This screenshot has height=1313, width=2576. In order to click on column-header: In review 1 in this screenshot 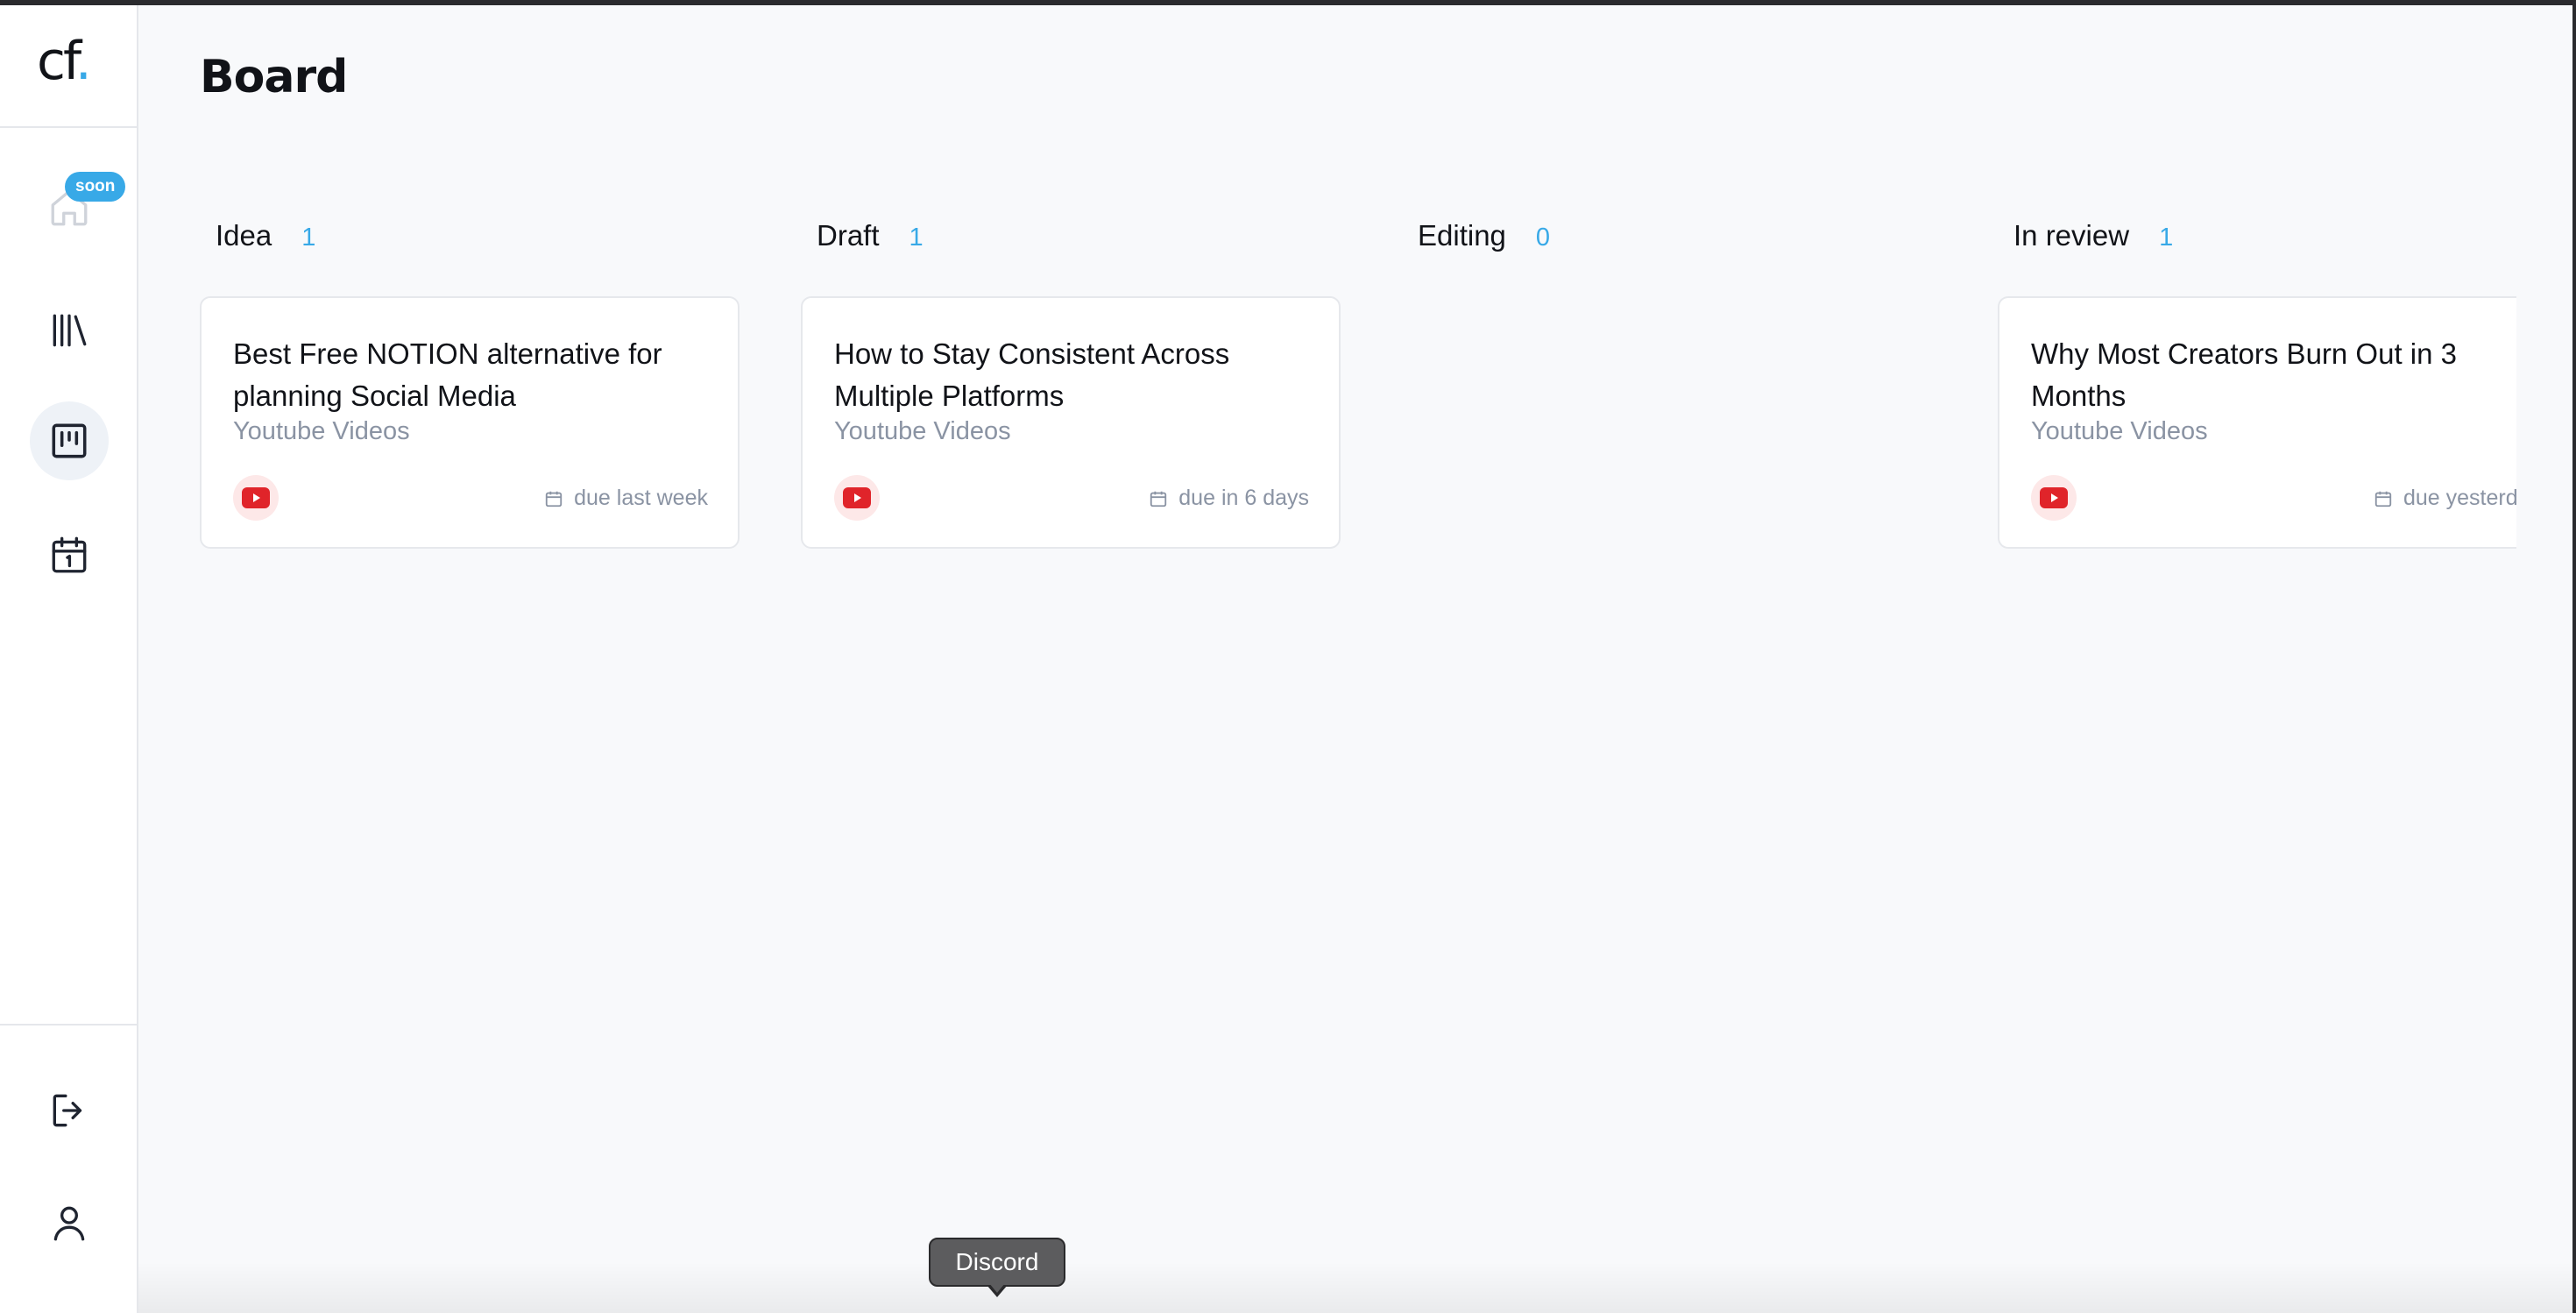, I will do `click(2257, 243)`.